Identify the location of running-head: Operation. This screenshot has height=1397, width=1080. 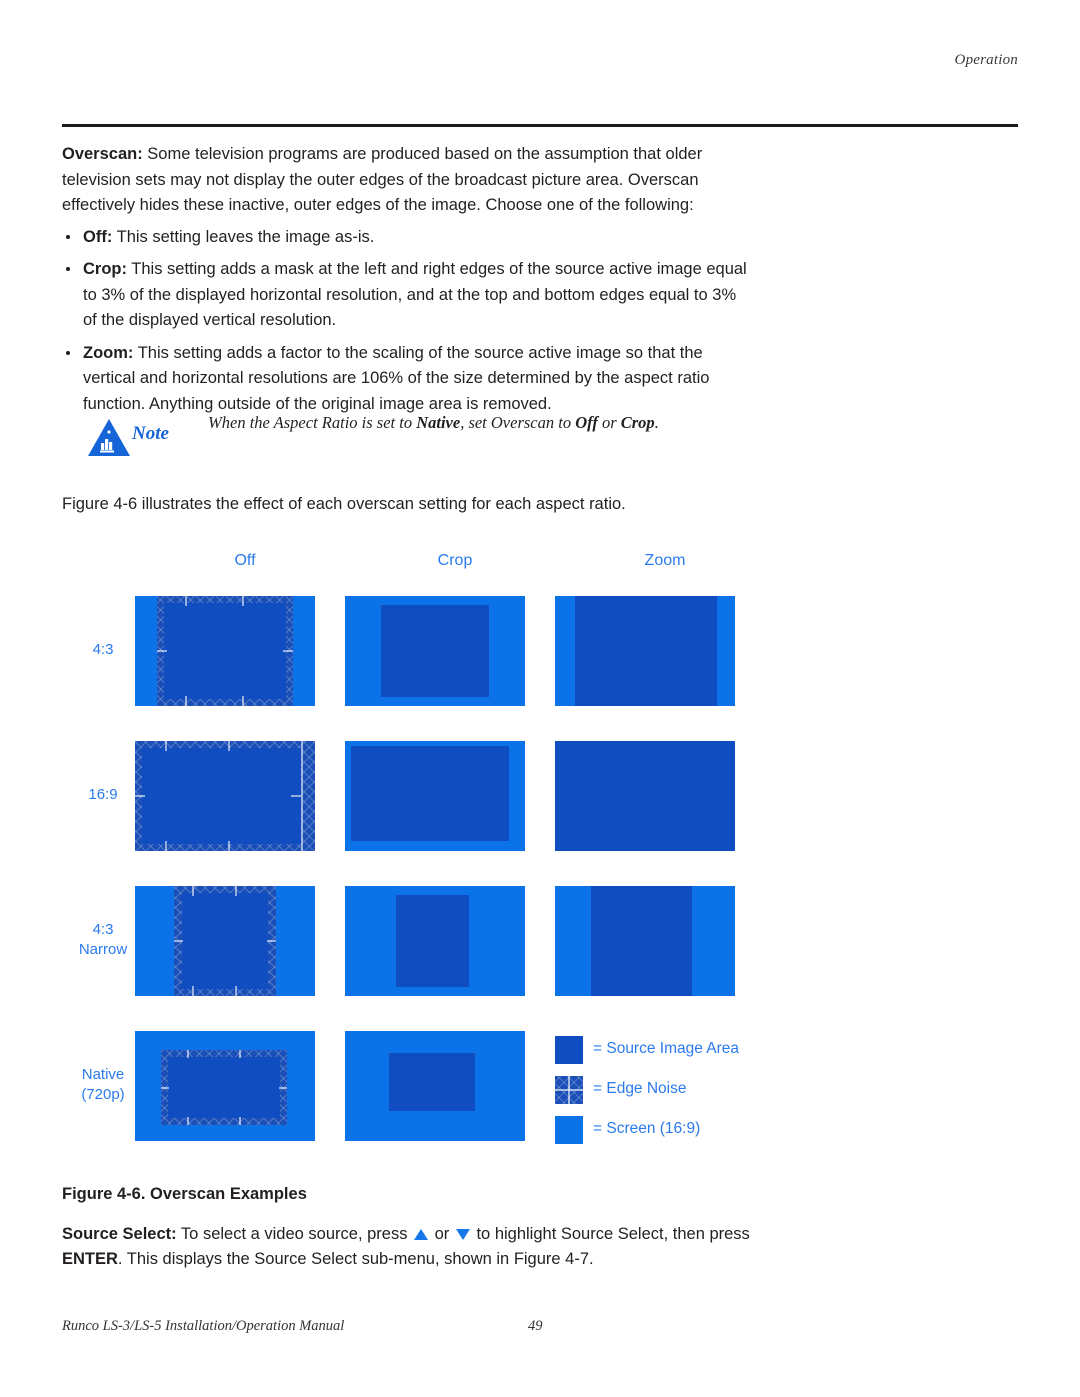
(986, 60).